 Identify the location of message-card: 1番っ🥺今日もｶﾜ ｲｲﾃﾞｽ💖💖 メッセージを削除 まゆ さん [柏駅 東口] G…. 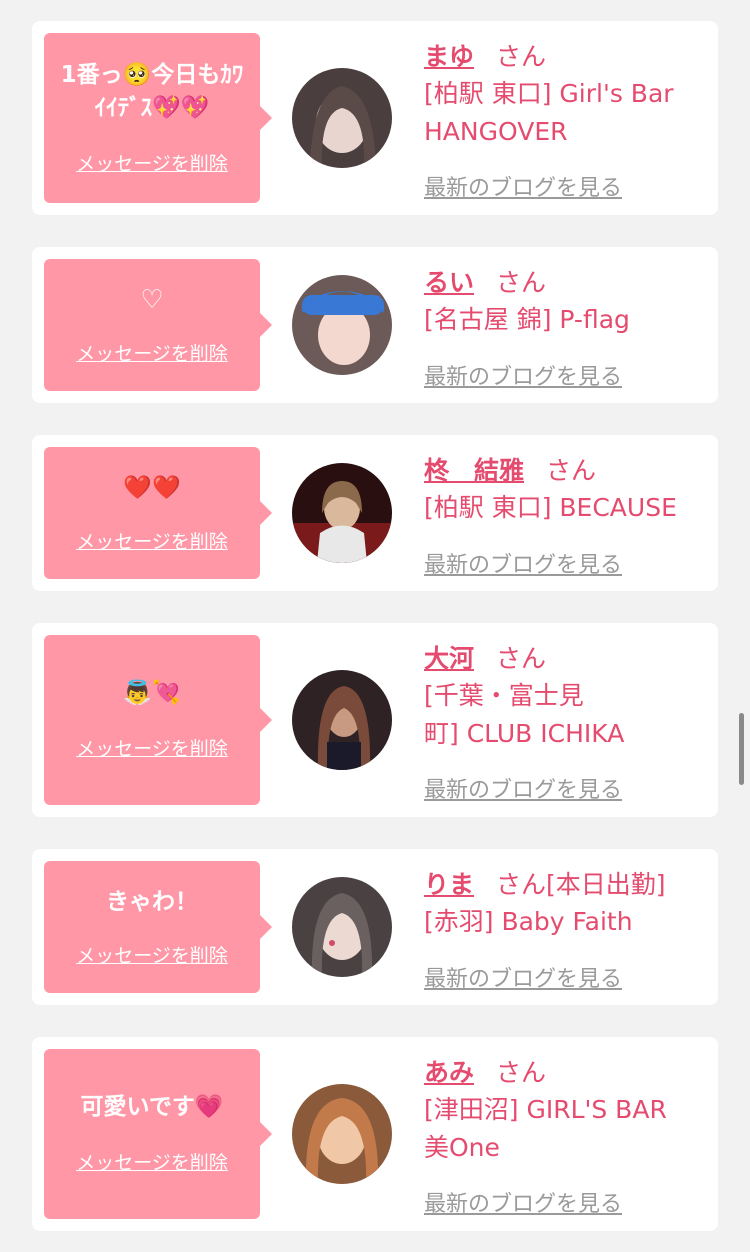
(375, 118).